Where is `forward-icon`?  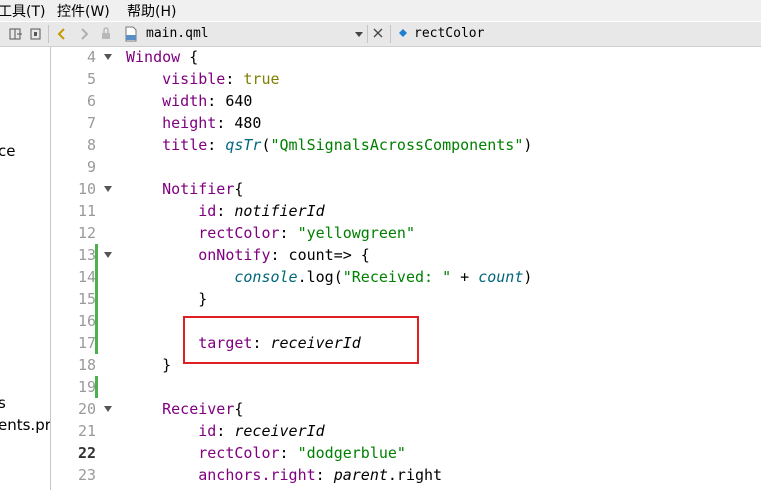
forward-icon is located at coordinates (84, 34).